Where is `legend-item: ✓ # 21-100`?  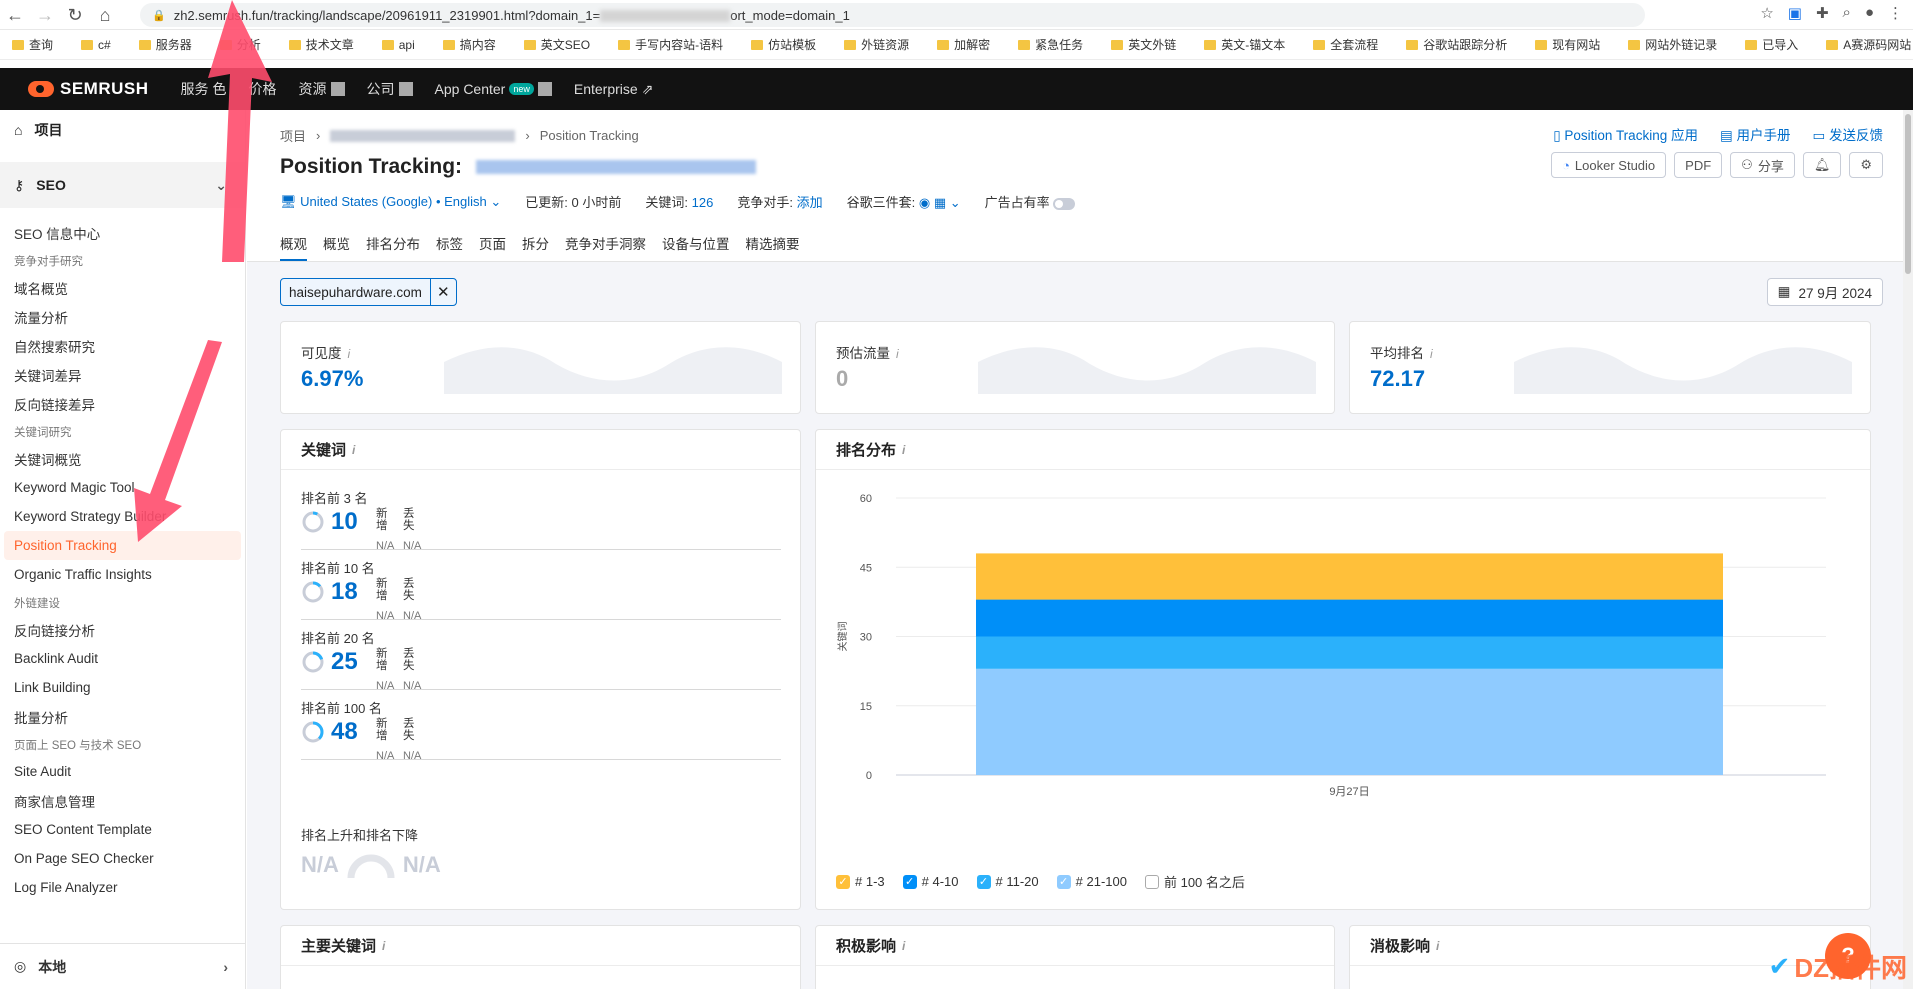
legend-item: ✓ # 21-100 is located at coordinates (1091, 881).